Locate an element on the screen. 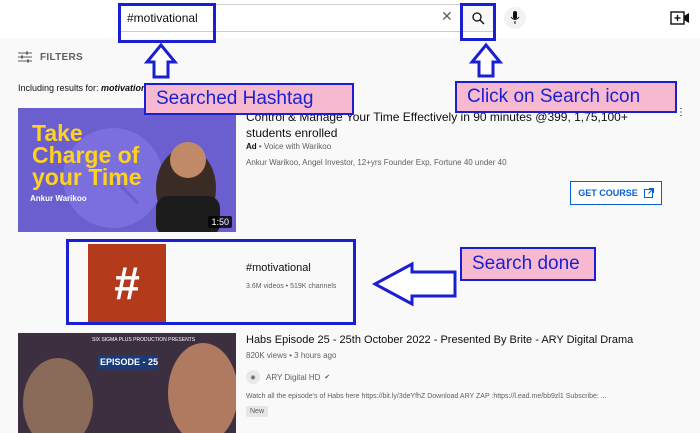  ad-meta: Ad • Voice with Warikoo is located at coordinates (288, 146).